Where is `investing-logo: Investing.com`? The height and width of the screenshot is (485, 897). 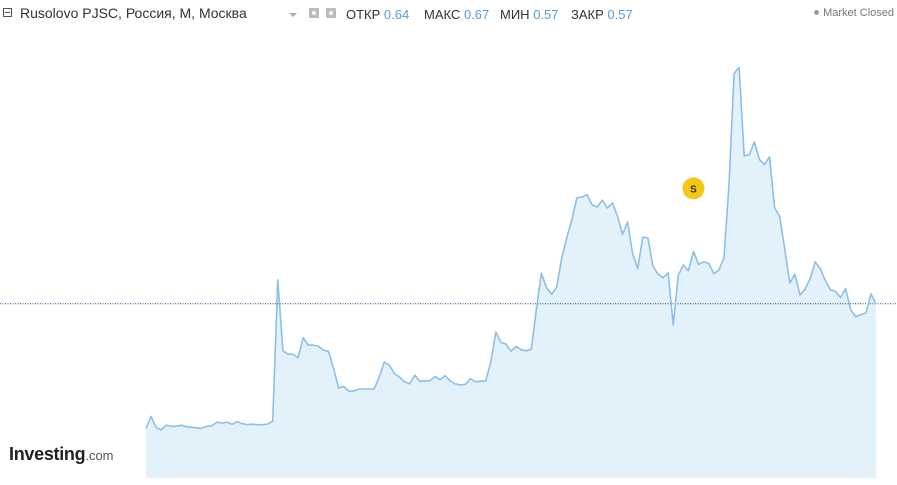
investing-logo: Investing.com is located at coordinates (61, 454).